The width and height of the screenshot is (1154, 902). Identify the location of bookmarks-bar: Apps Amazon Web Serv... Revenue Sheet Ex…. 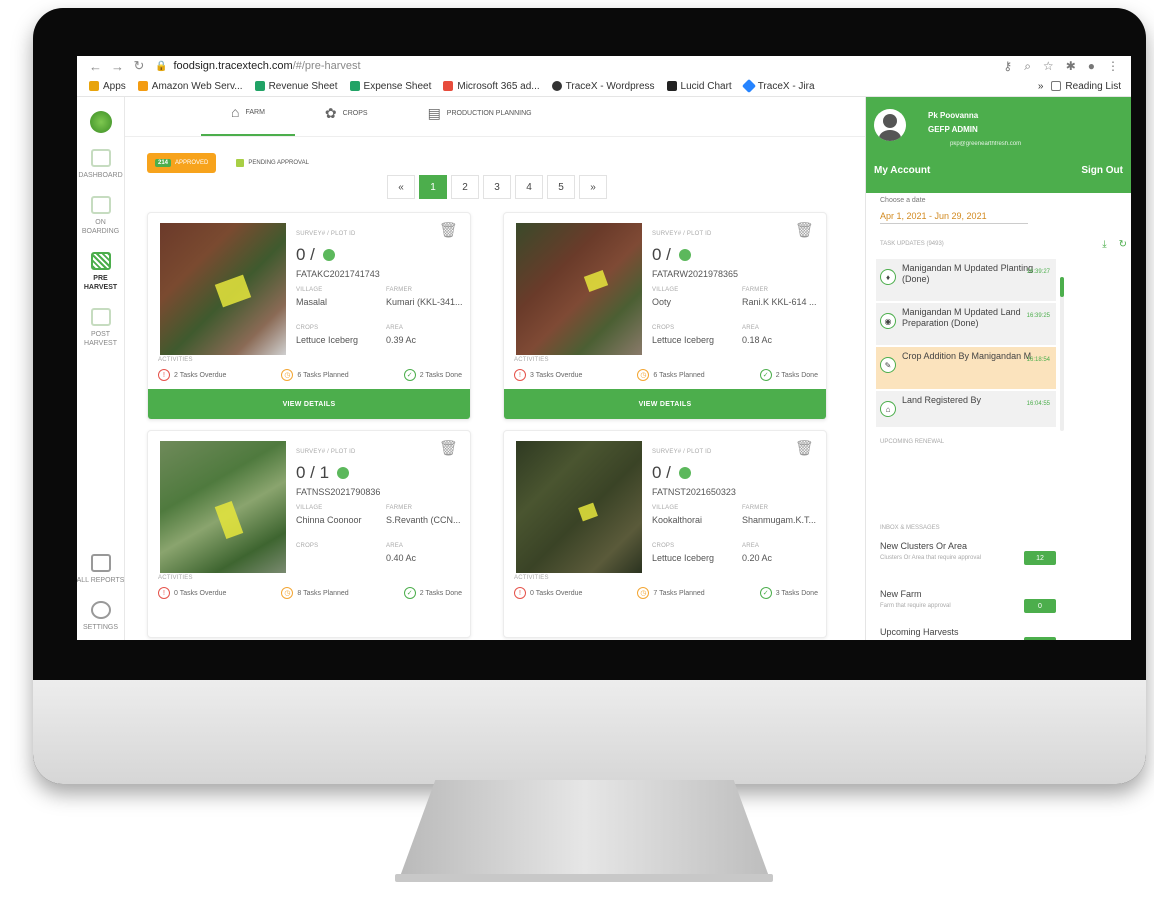
(604, 86).